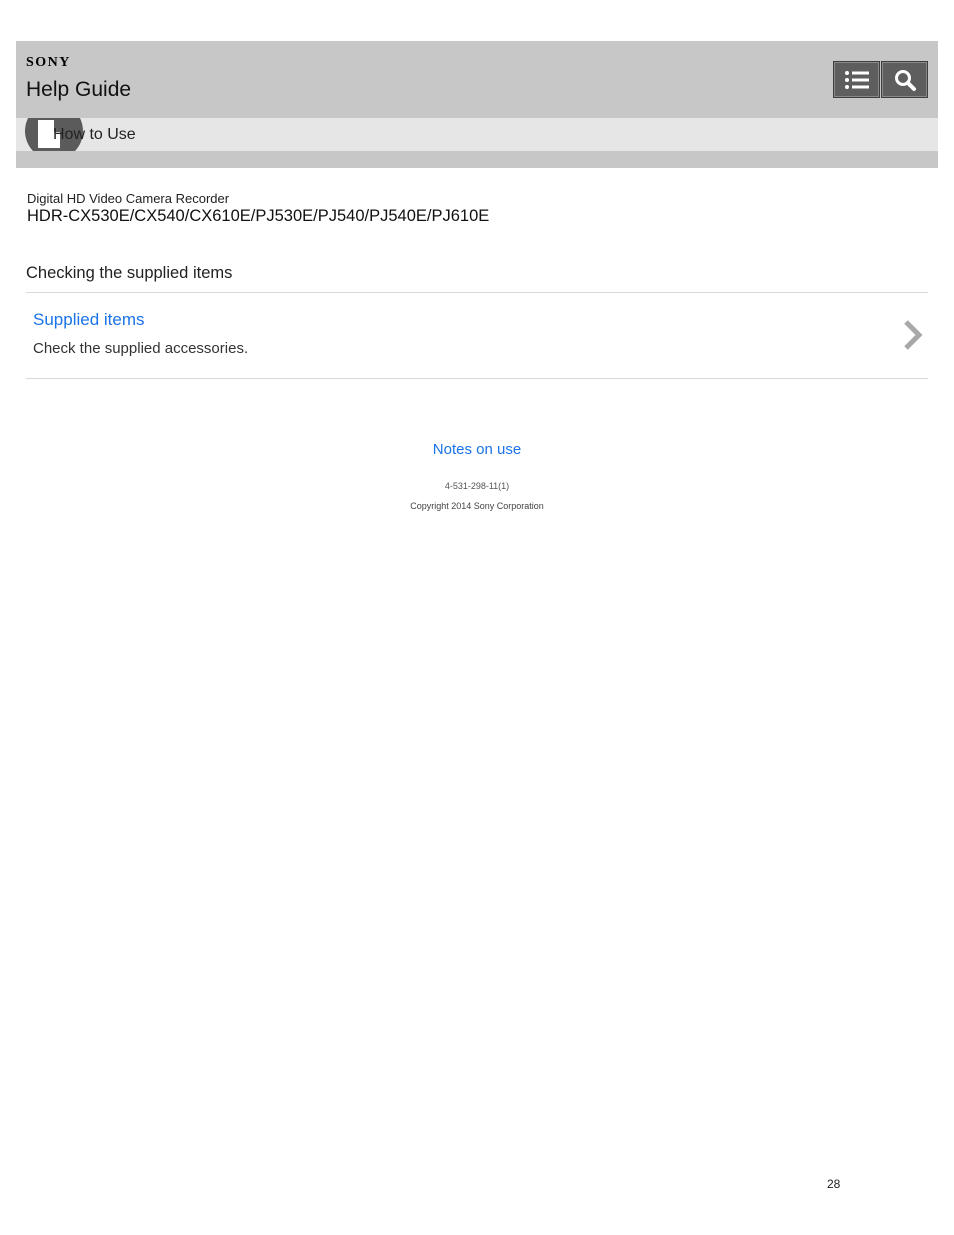  I want to click on search-button, so click(904, 79).